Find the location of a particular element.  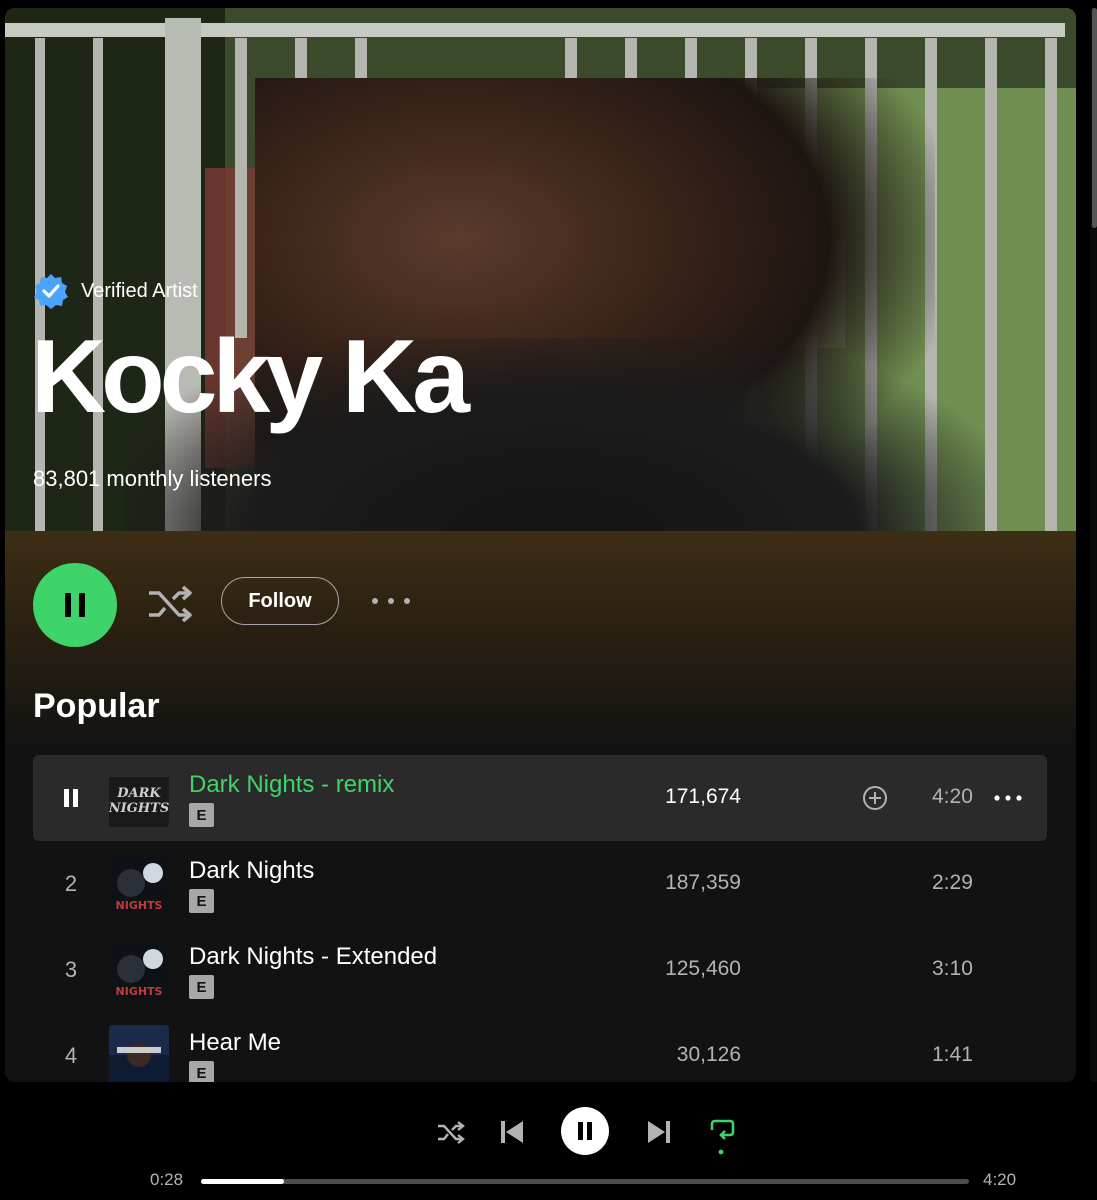

scrollbar-thumb is located at coordinates (1094, 118).